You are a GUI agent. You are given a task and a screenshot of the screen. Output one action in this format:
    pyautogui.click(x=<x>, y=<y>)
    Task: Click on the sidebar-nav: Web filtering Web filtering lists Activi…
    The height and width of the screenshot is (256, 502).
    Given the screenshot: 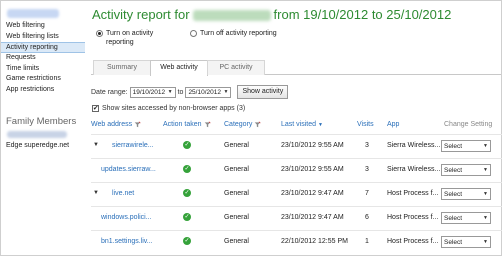 What is the action you would take?
    pyautogui.click(x=43, y=58)
    